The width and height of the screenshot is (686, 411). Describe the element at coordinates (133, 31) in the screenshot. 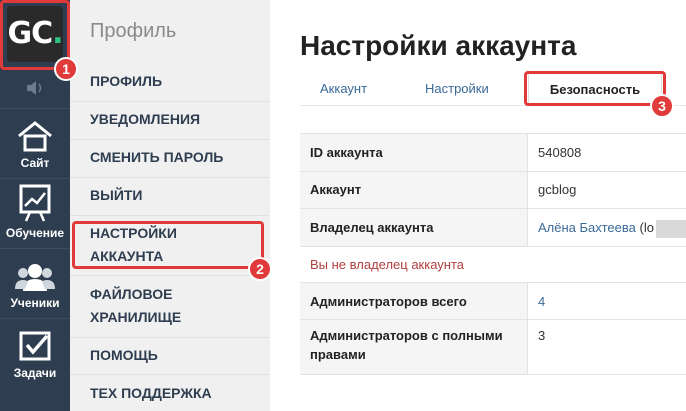

I see `submenu-title: Профиль` at that location.